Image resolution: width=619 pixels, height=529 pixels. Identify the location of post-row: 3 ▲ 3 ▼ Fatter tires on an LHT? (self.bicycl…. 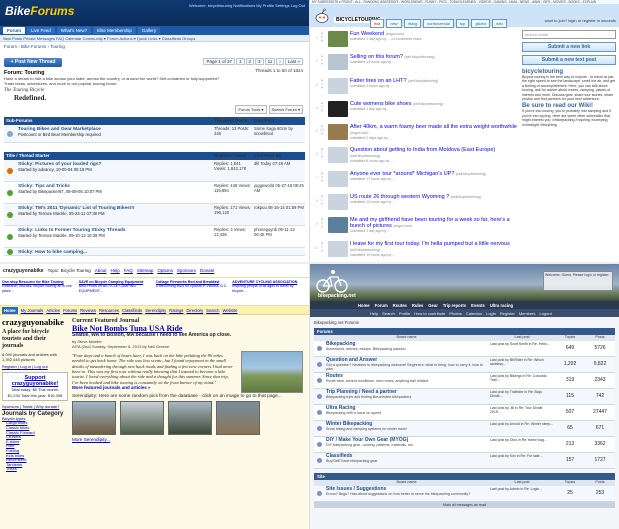
(415, 88).